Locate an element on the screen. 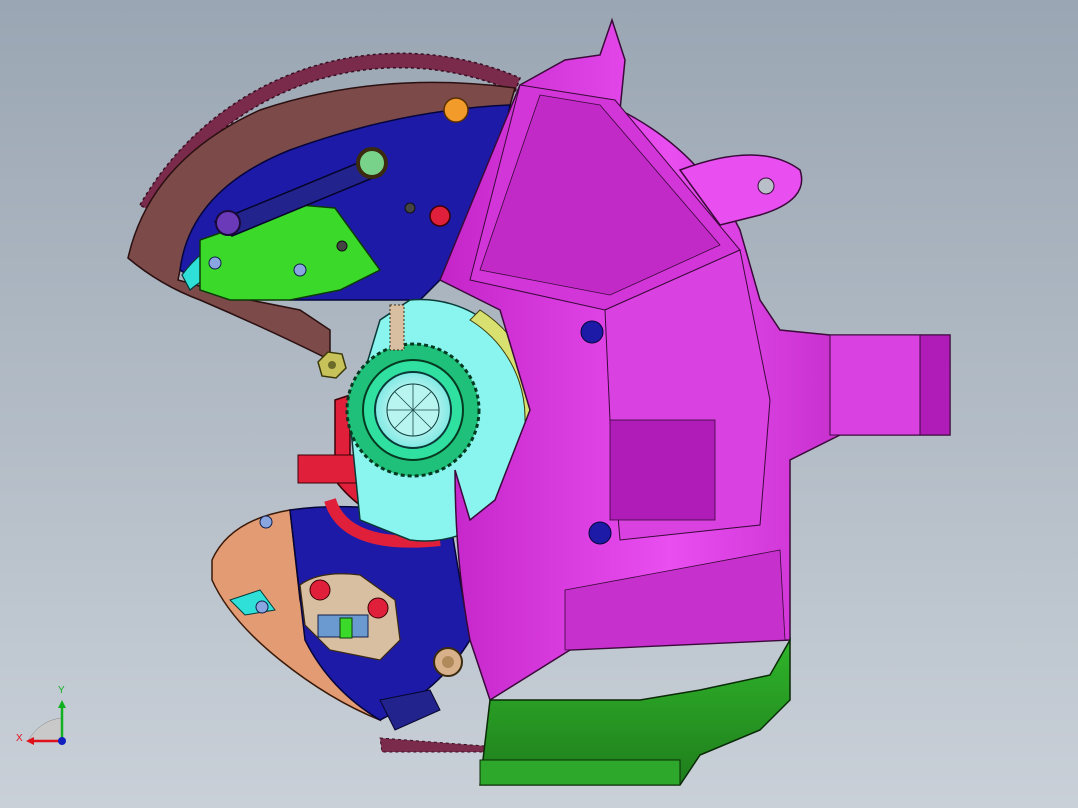  y-axis-label: Y is located at coordinates (61, 690).